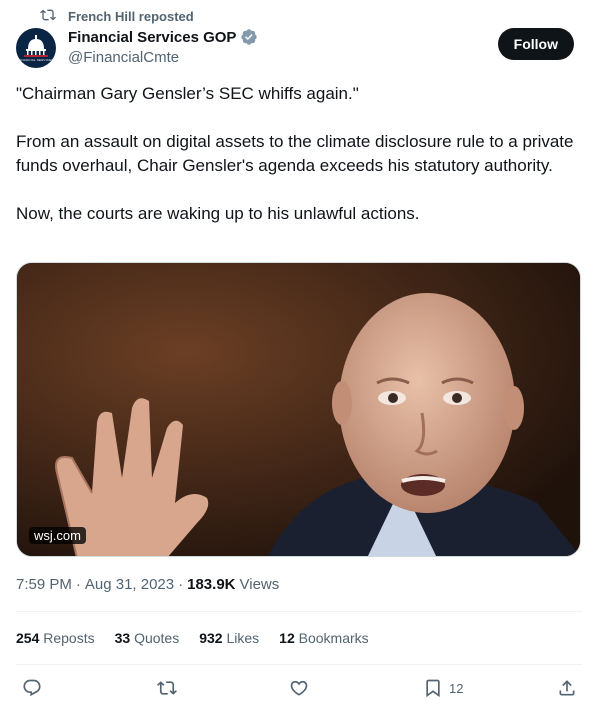 The width and height of the screenshot is (598, 713). I want to click on author-name: Financial Services GOP, so click(152, 37).